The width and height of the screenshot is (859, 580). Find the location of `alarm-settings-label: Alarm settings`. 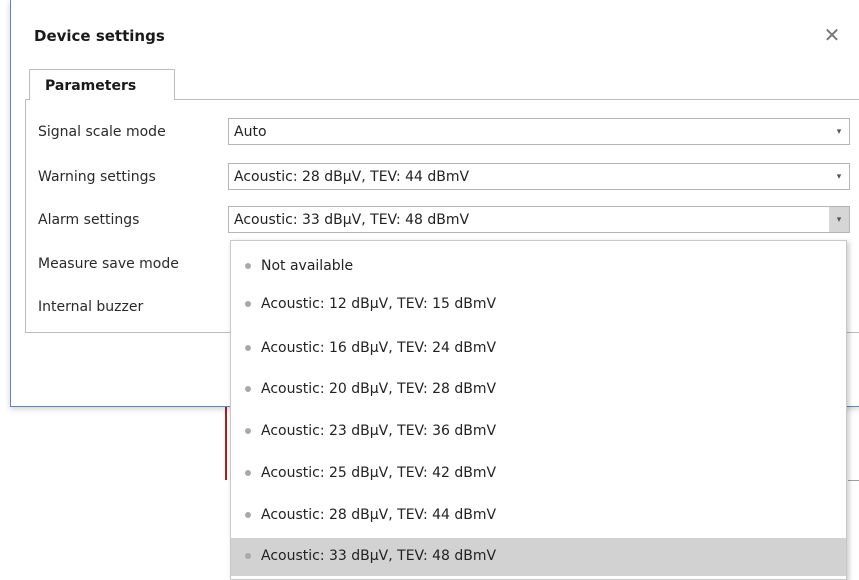

alarm-settings-label: Alarm settings is located at coordinates (89, 220).